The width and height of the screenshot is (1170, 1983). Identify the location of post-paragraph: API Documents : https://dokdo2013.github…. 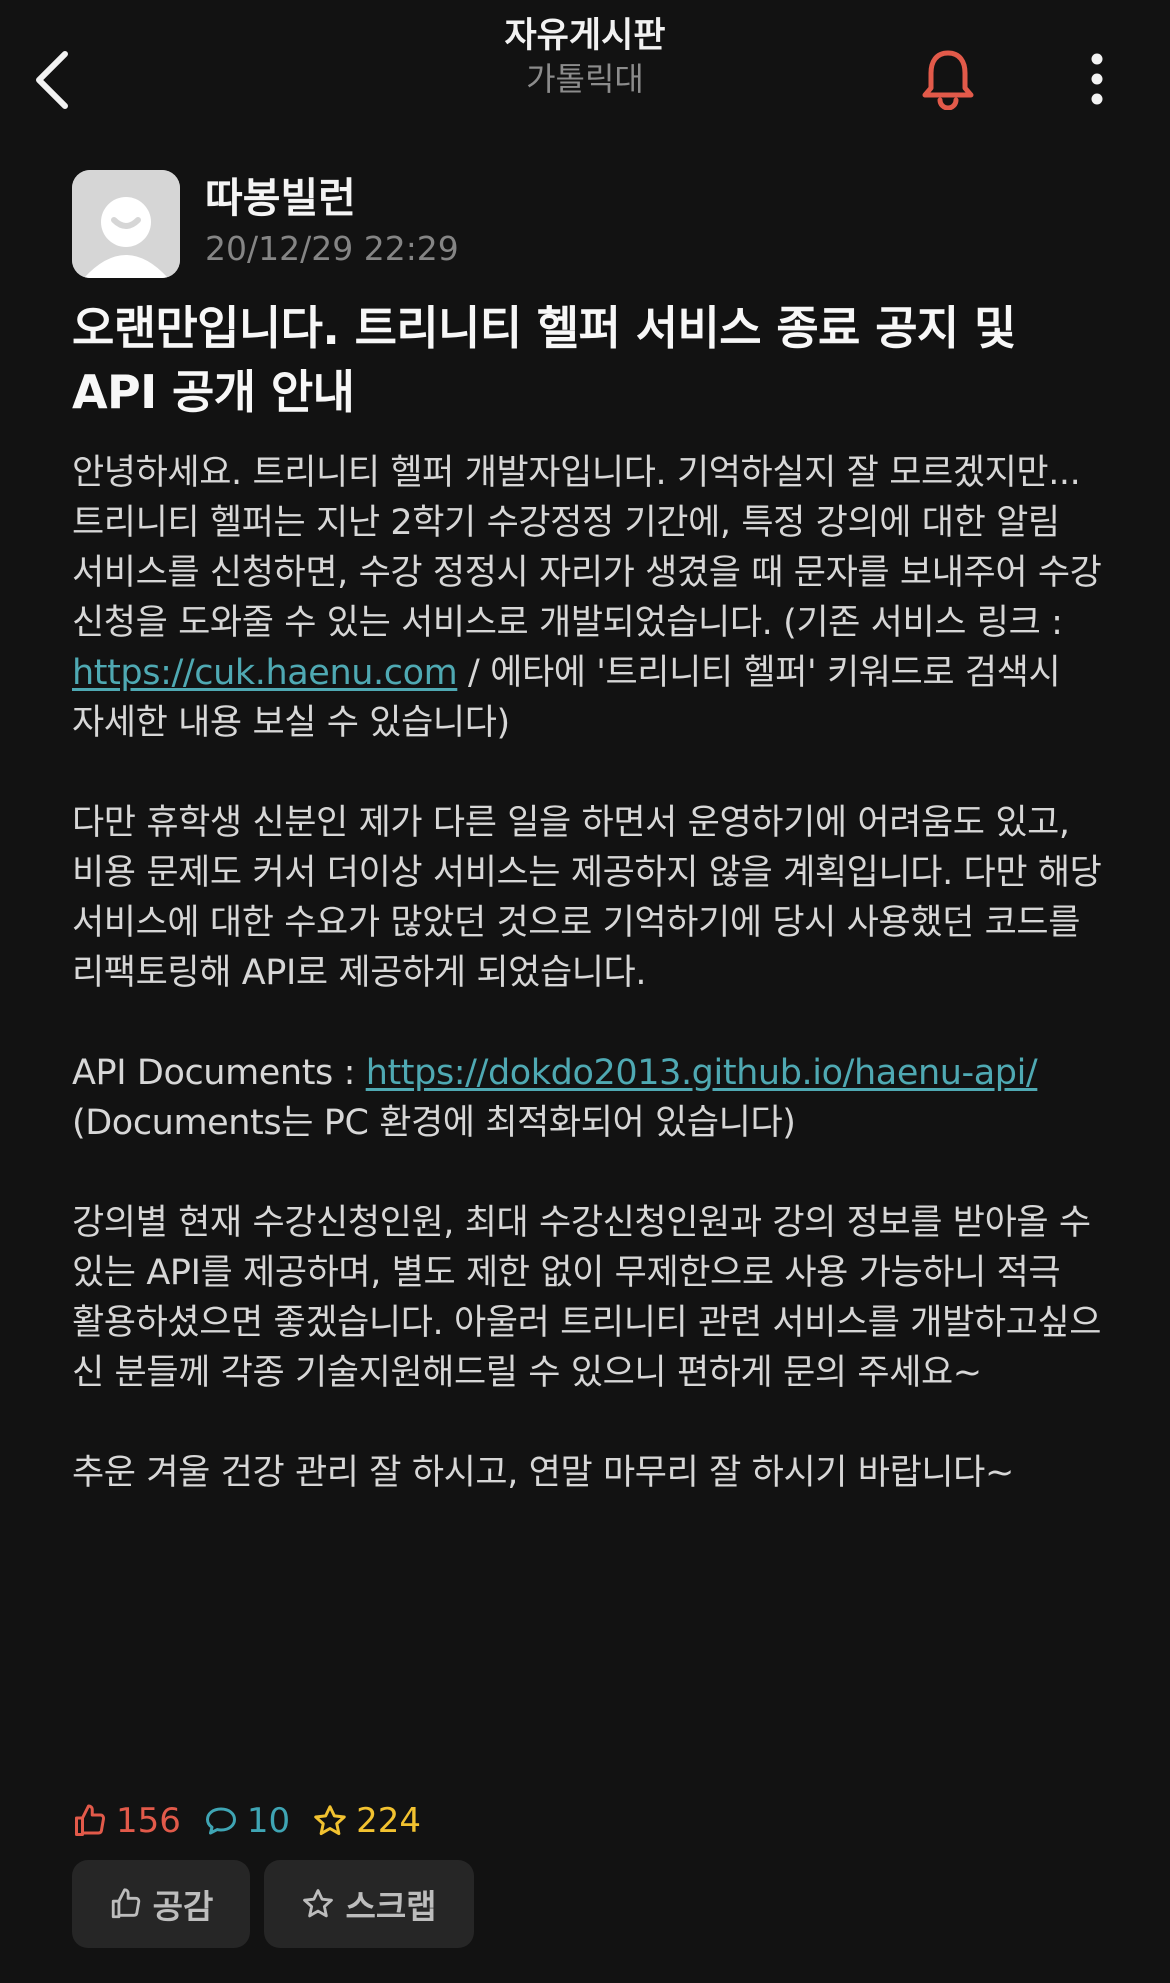
(587, 1098).